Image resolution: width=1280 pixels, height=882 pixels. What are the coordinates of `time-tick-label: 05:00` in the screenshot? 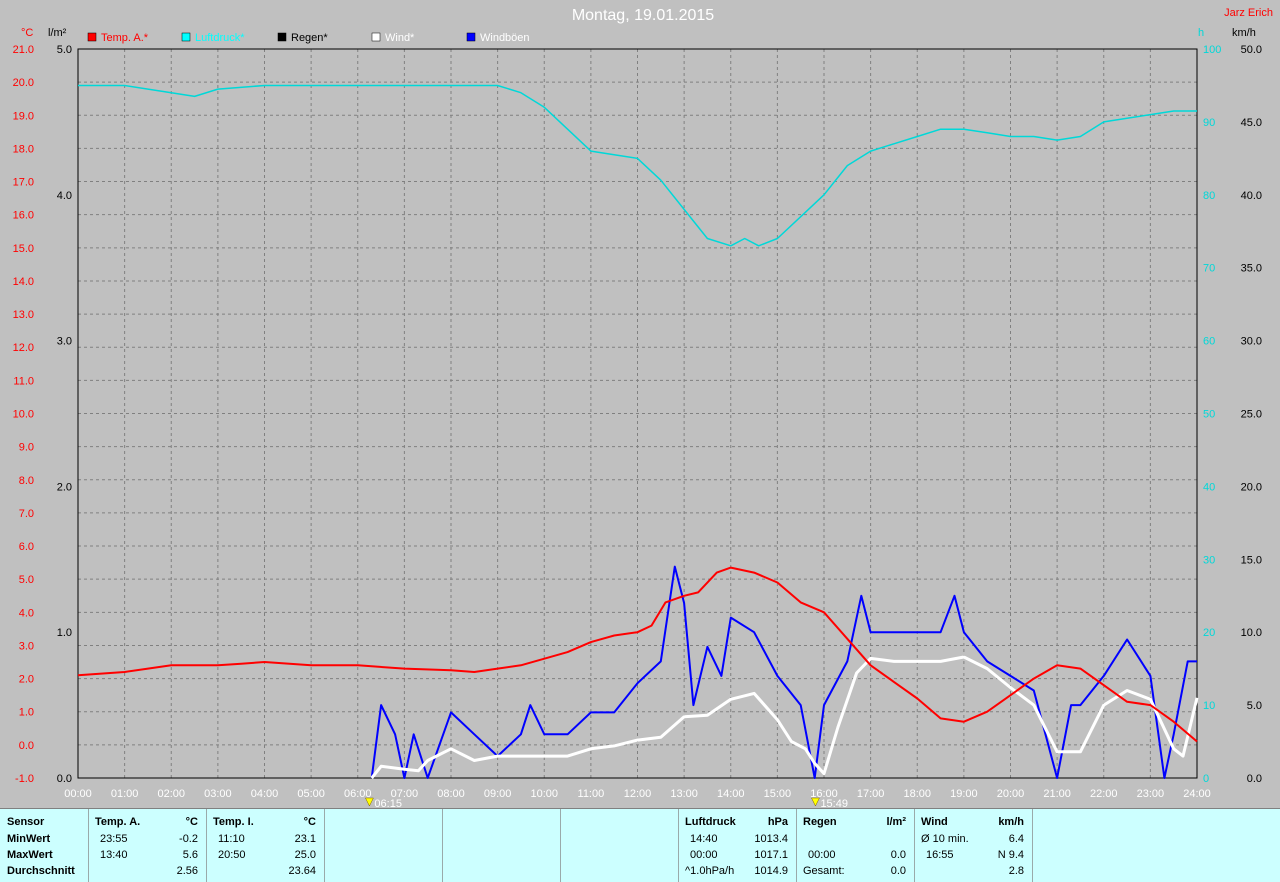 It's located at (311, 794).